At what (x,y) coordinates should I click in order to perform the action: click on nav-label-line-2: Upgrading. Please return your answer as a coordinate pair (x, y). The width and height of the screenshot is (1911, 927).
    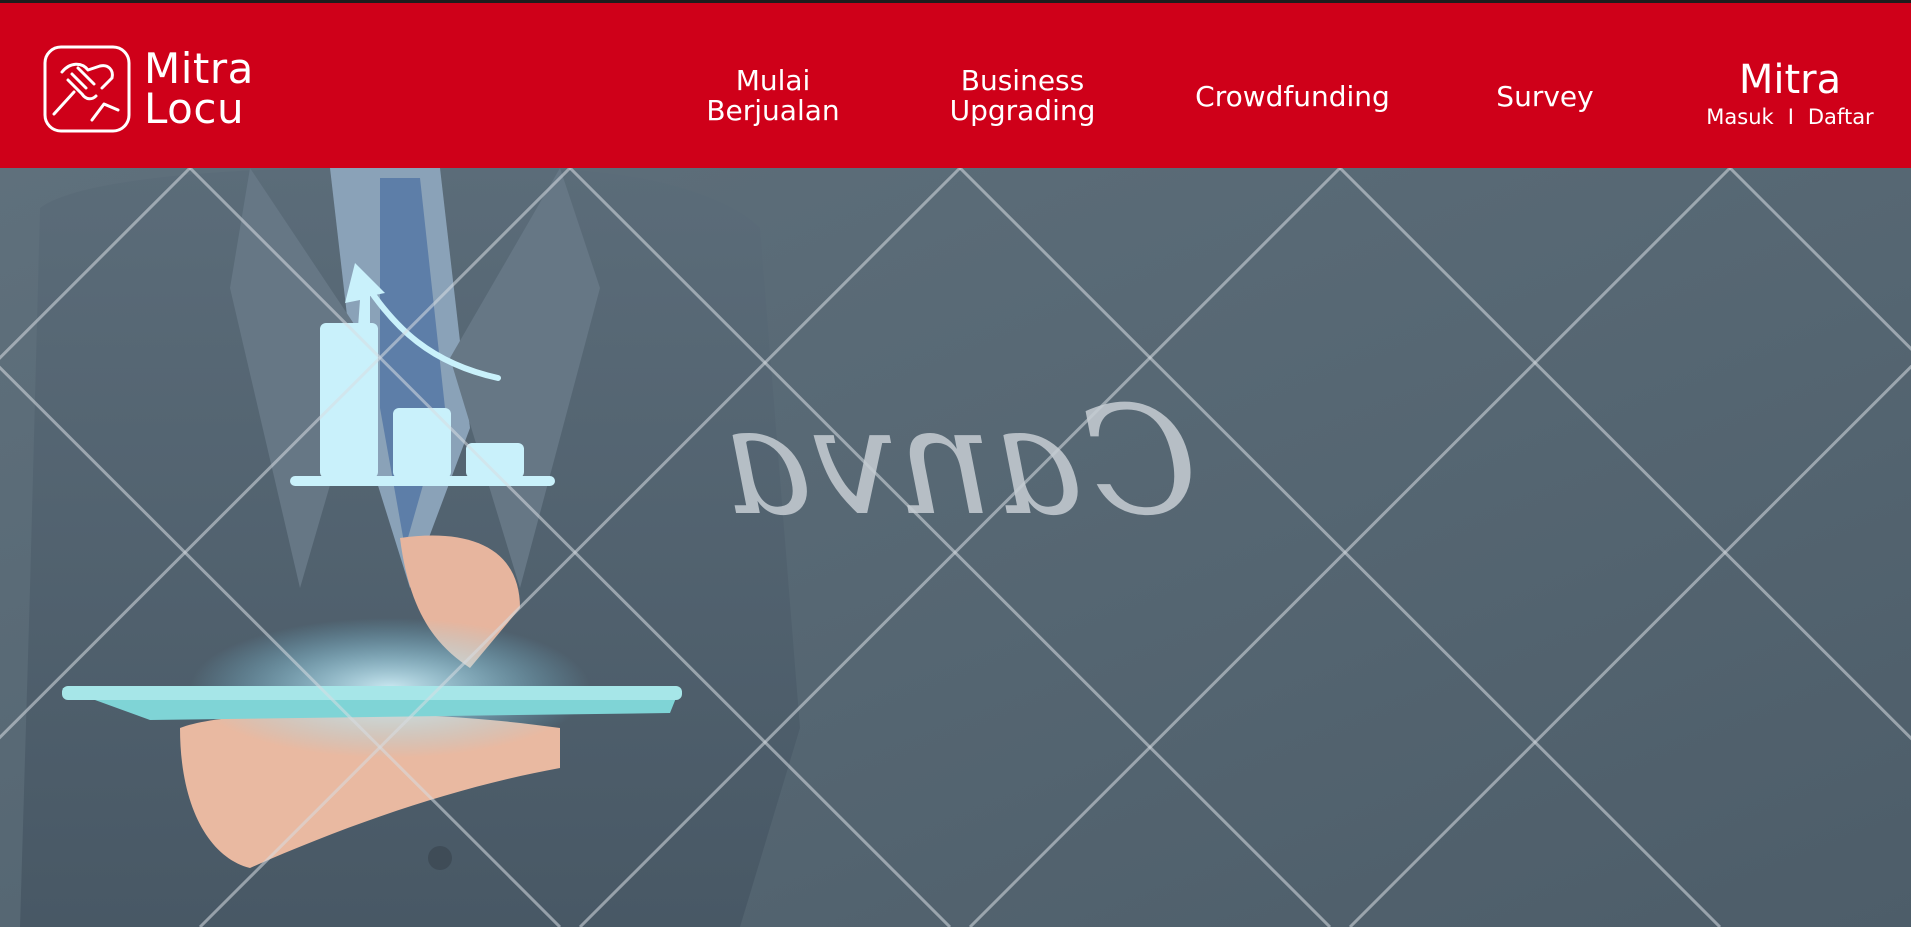
    Looking at the image, I should click on (1022, 110).